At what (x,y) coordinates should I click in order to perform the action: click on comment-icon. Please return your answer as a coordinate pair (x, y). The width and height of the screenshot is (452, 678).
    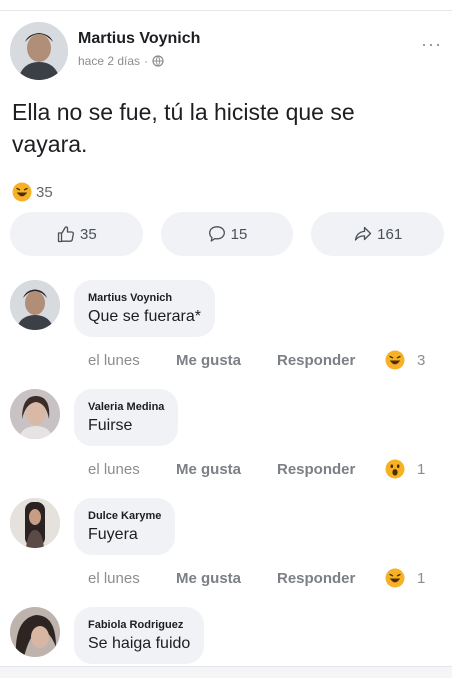
    Looking at the image, I should click on (216, 234).